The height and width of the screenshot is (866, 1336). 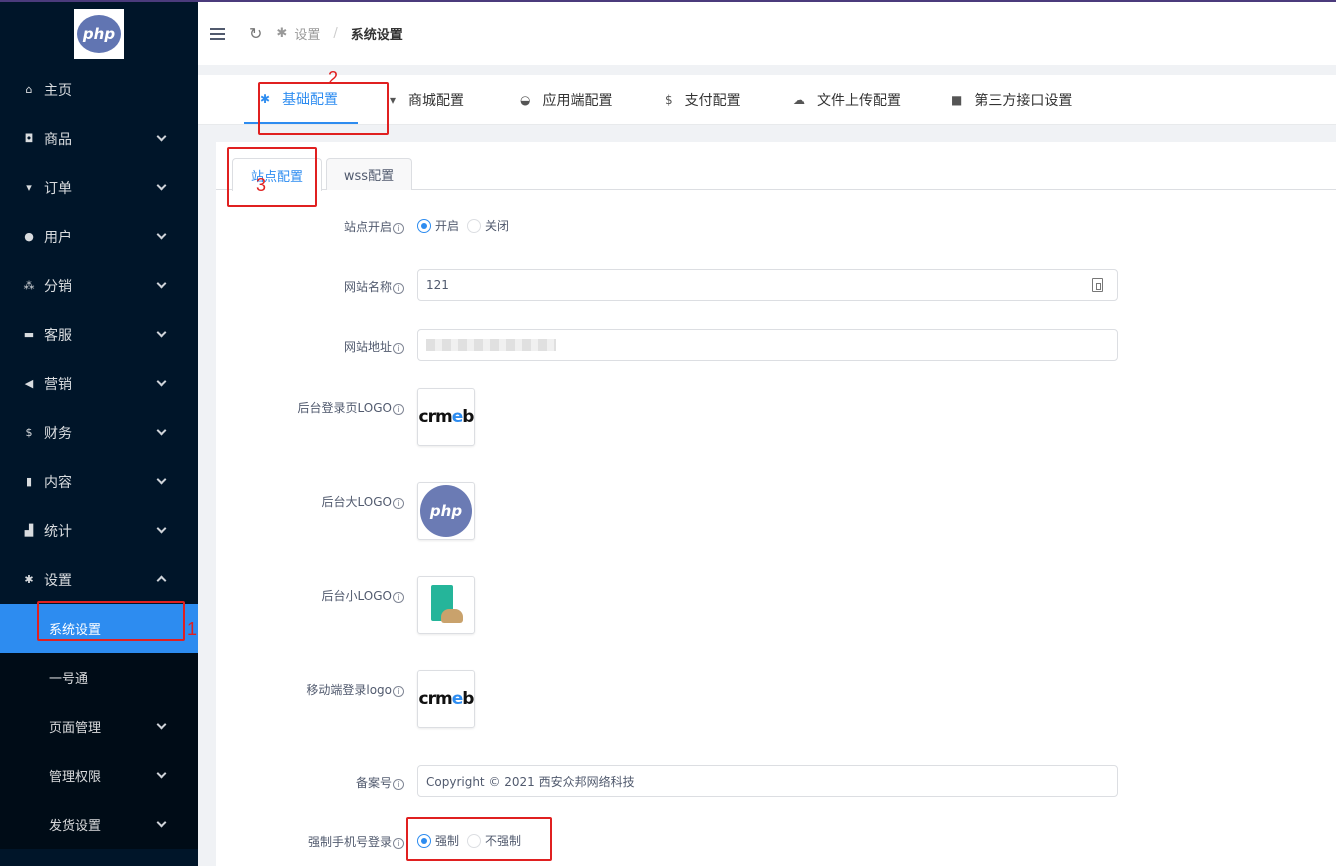 I want to click on tab-payment-config: $ 支付配置, so click(x=703, y=99).